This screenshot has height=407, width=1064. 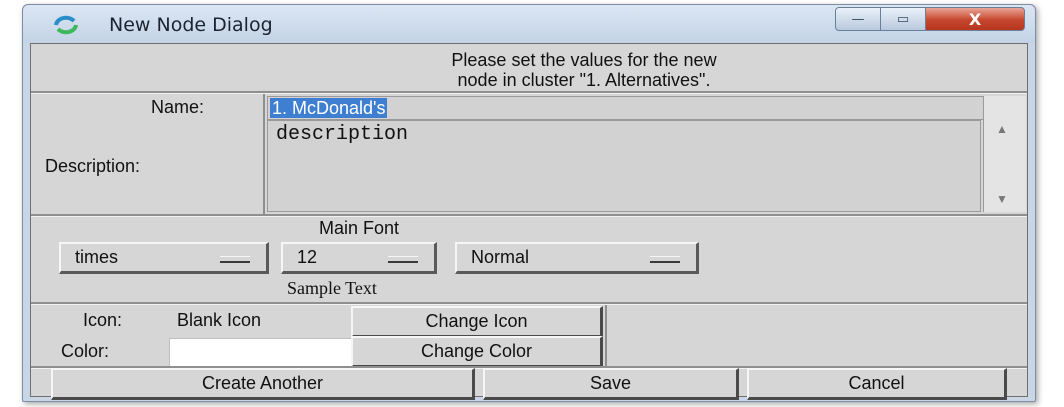 I want to click on name-input-value: 1. McDonald's, so click(x=329, y=108).